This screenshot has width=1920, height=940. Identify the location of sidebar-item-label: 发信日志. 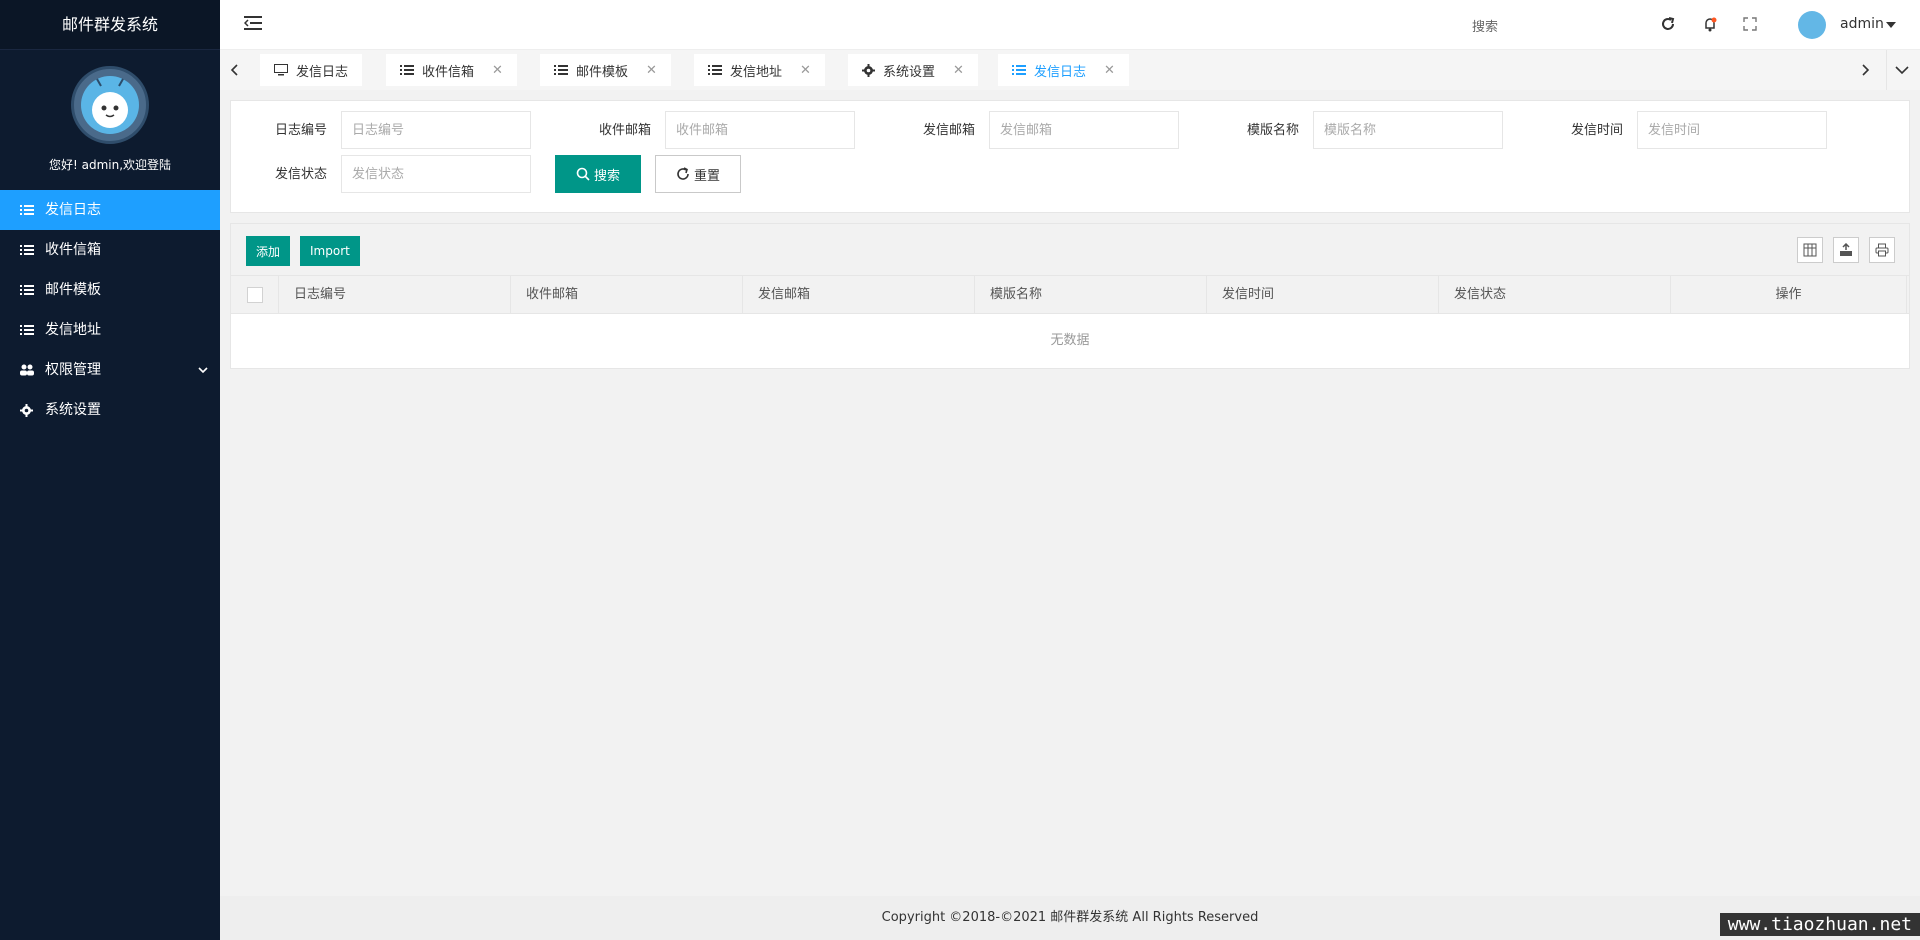
(73, 210).